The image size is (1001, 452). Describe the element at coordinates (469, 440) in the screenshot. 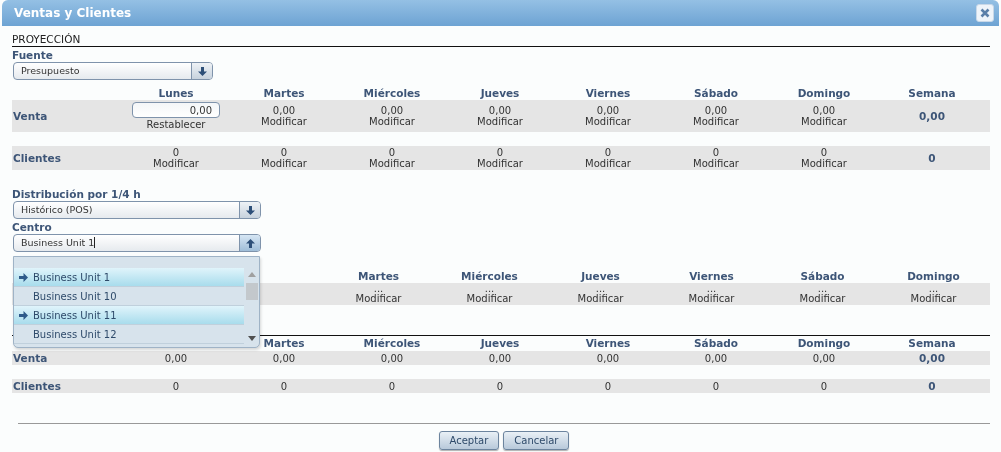

I see `dialog-button: Aceptar` at that location.